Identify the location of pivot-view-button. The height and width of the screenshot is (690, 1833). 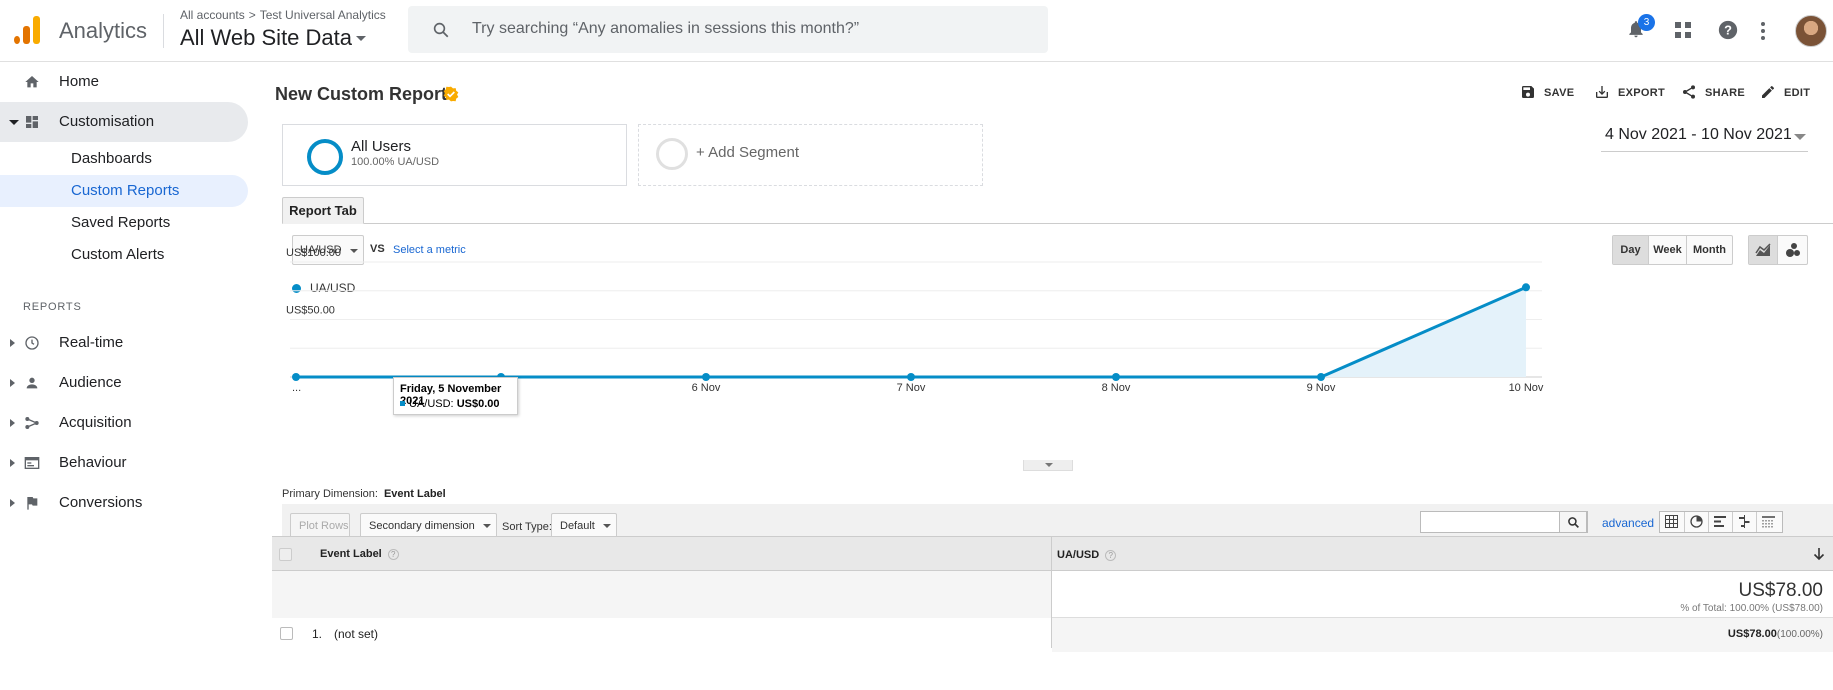
(1768, 522).